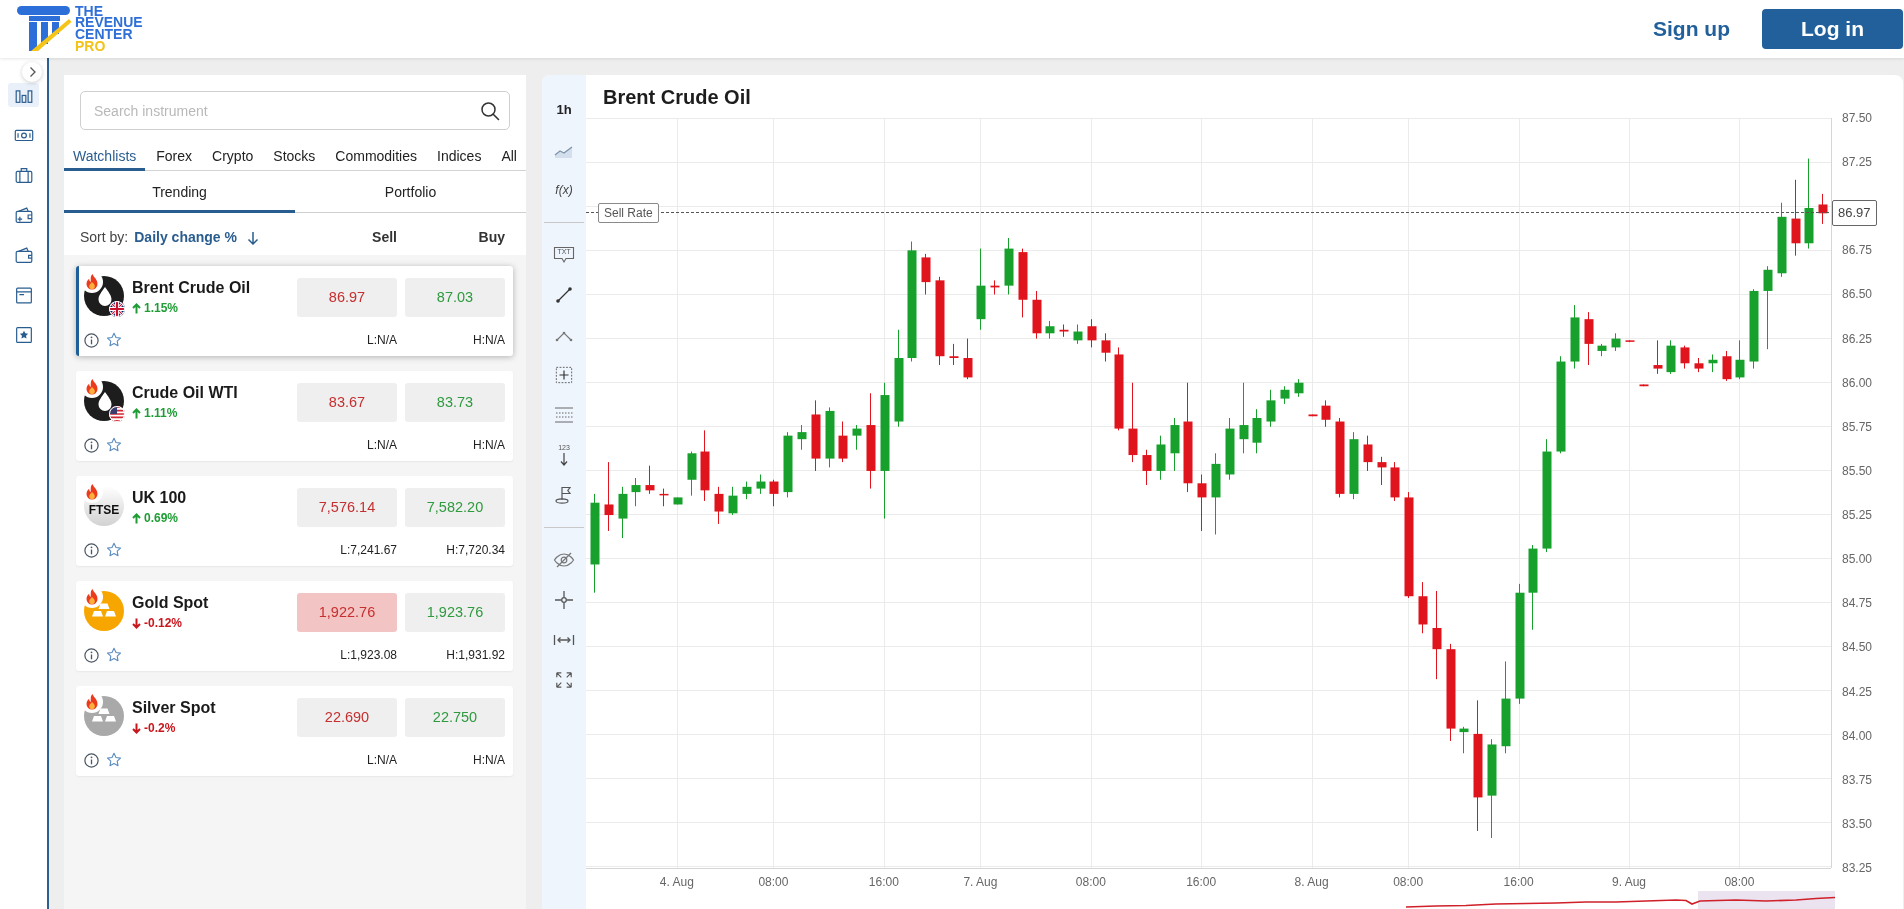  I want to click on log-in-button: Log in, so click(1832, 29).